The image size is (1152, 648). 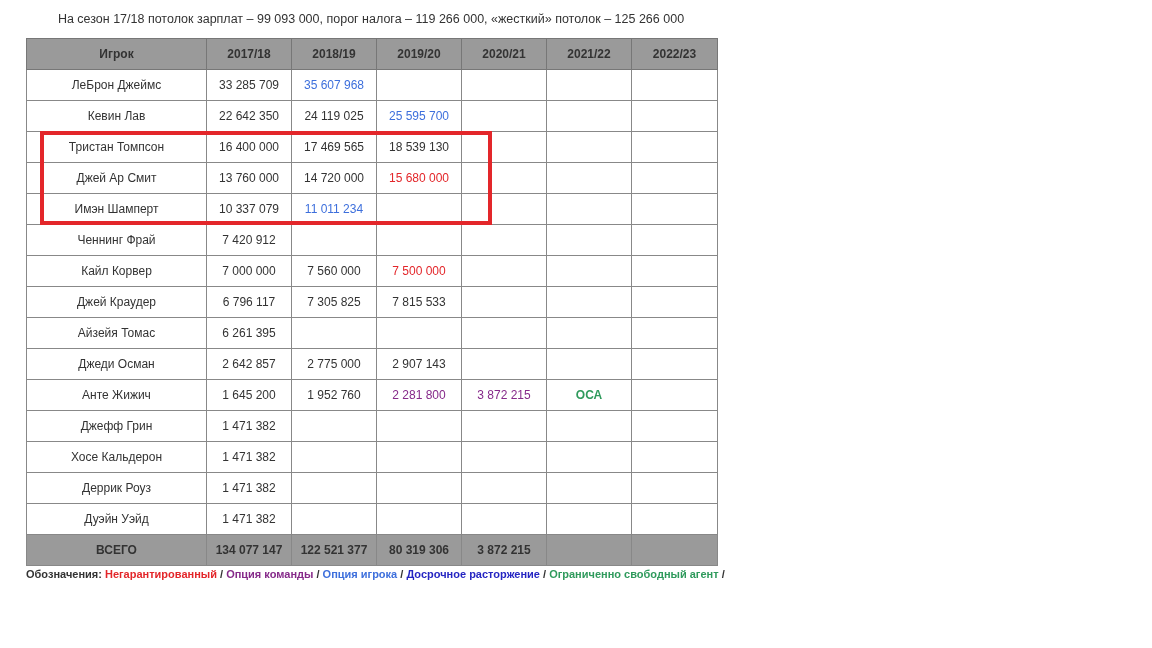 I want to click on salary-cell: 2 281 800, so click(x=419, y=395).